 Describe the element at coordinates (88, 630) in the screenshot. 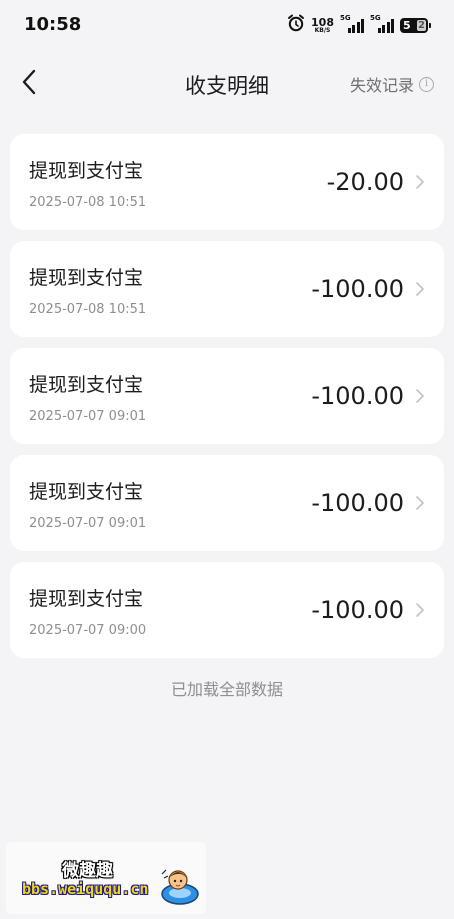

I see `transaction-time: 2025-07-07 09:00` at that location.